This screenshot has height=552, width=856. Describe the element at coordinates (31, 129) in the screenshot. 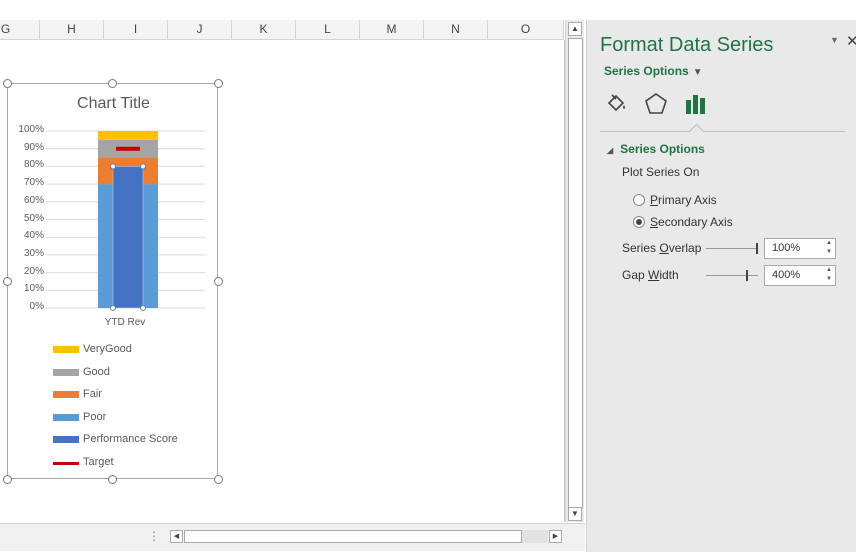

I see `y-tick-label: 100%` at that location.